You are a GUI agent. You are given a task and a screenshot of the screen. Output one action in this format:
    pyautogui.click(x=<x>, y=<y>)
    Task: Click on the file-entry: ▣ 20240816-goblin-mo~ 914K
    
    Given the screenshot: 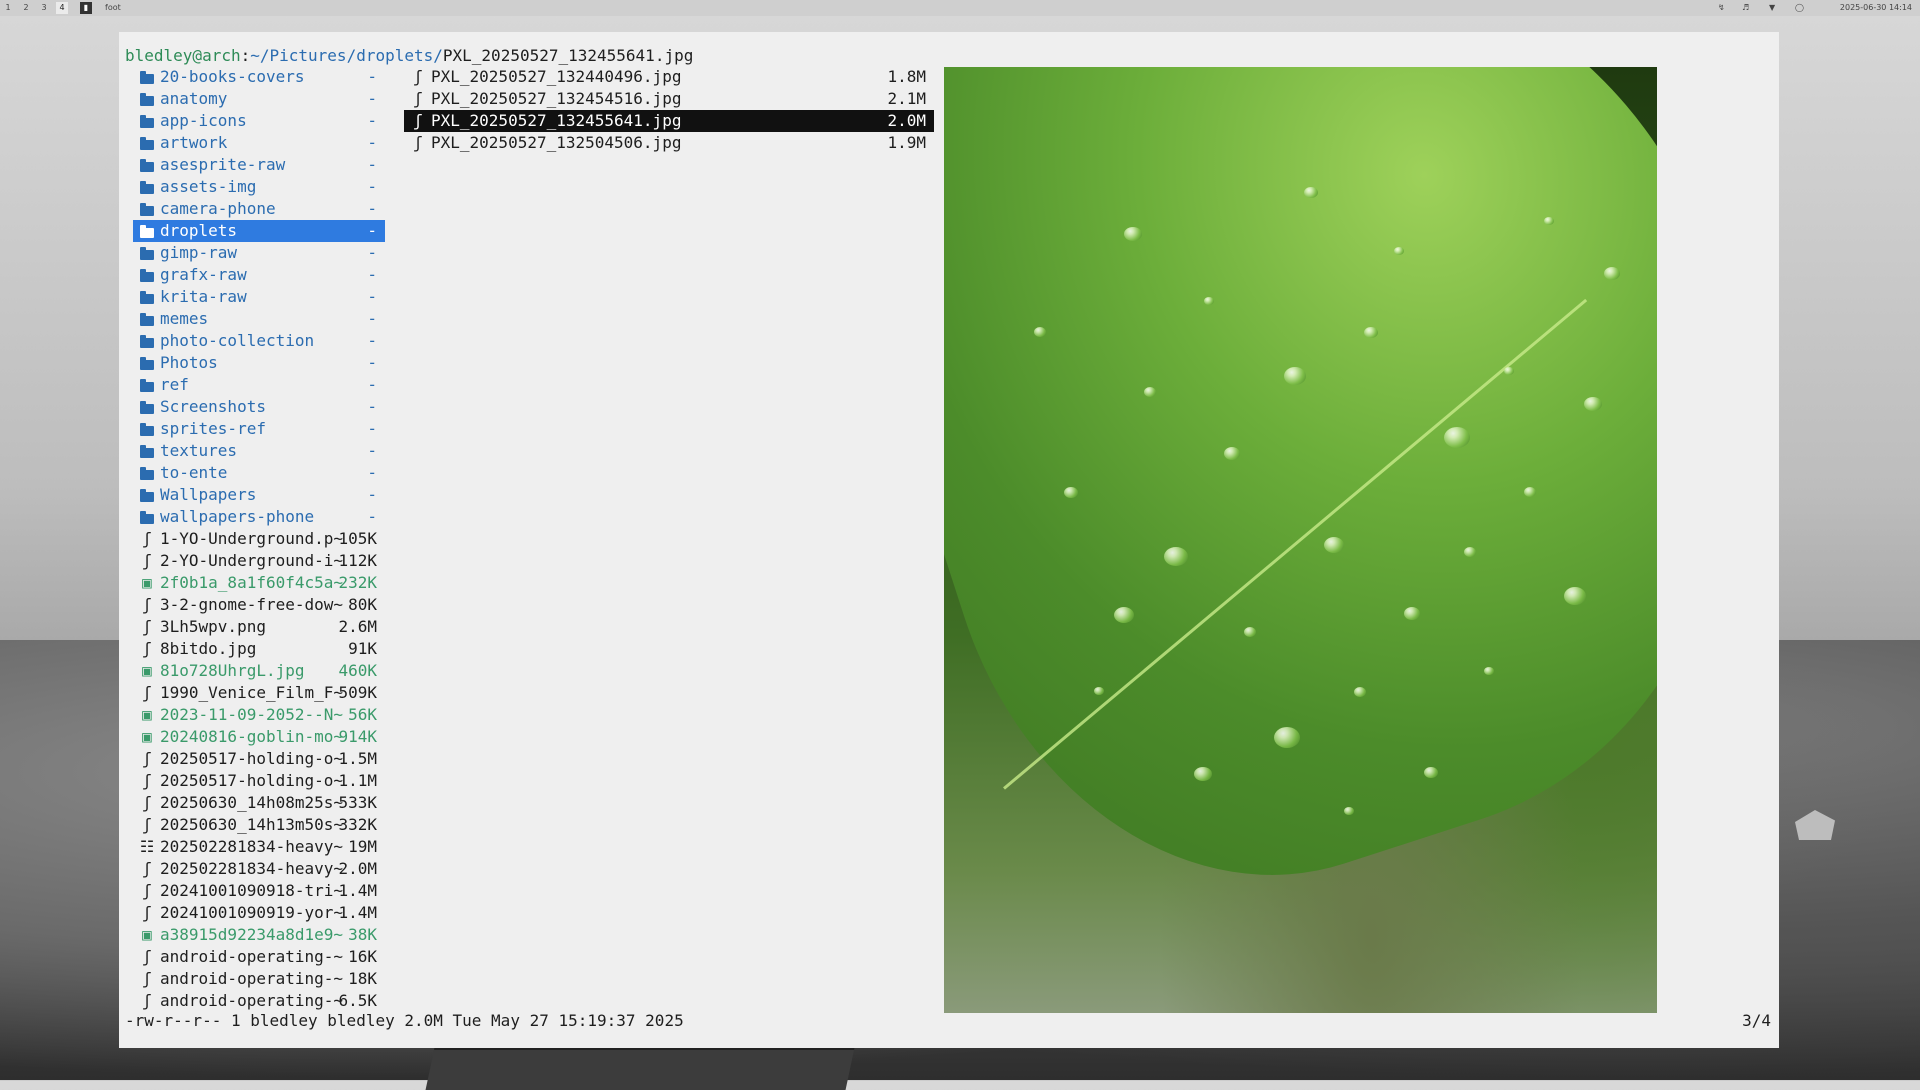 What is the action you would take?
    pyautogui.click(x=259, y=737)
    